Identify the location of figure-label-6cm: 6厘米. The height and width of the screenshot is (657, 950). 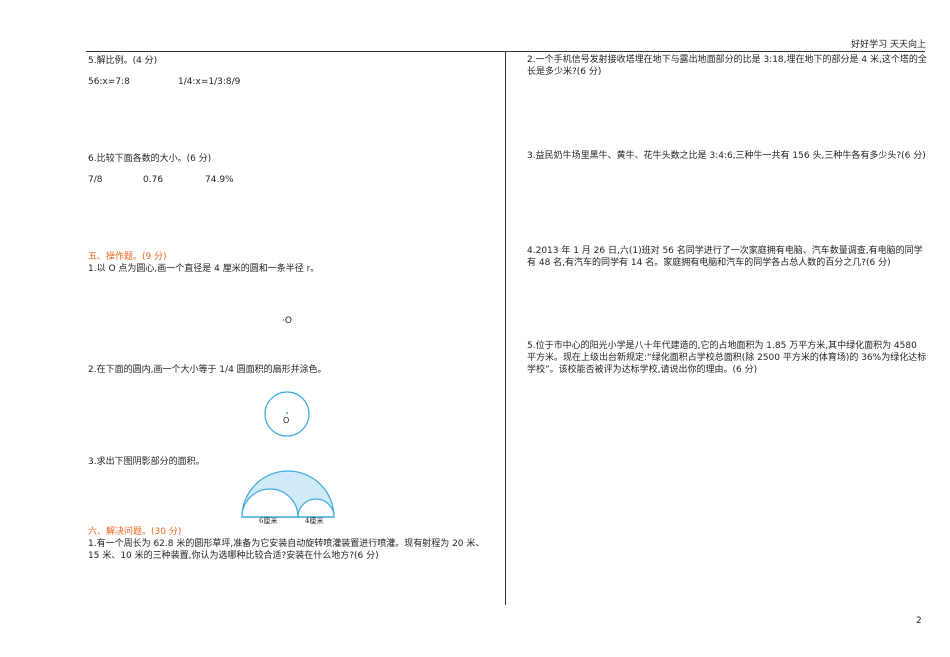
(268, 521).